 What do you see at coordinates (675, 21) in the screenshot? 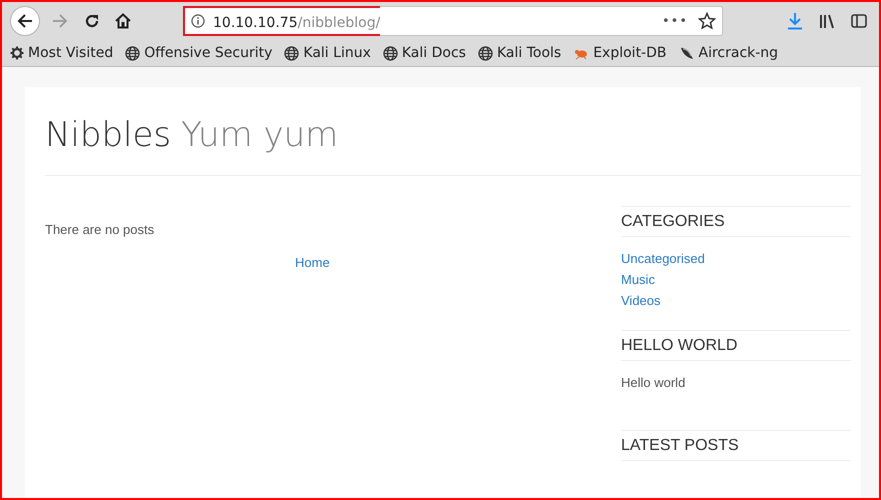
I see `page-actions-button: •••` at bounding box center [675, 21].